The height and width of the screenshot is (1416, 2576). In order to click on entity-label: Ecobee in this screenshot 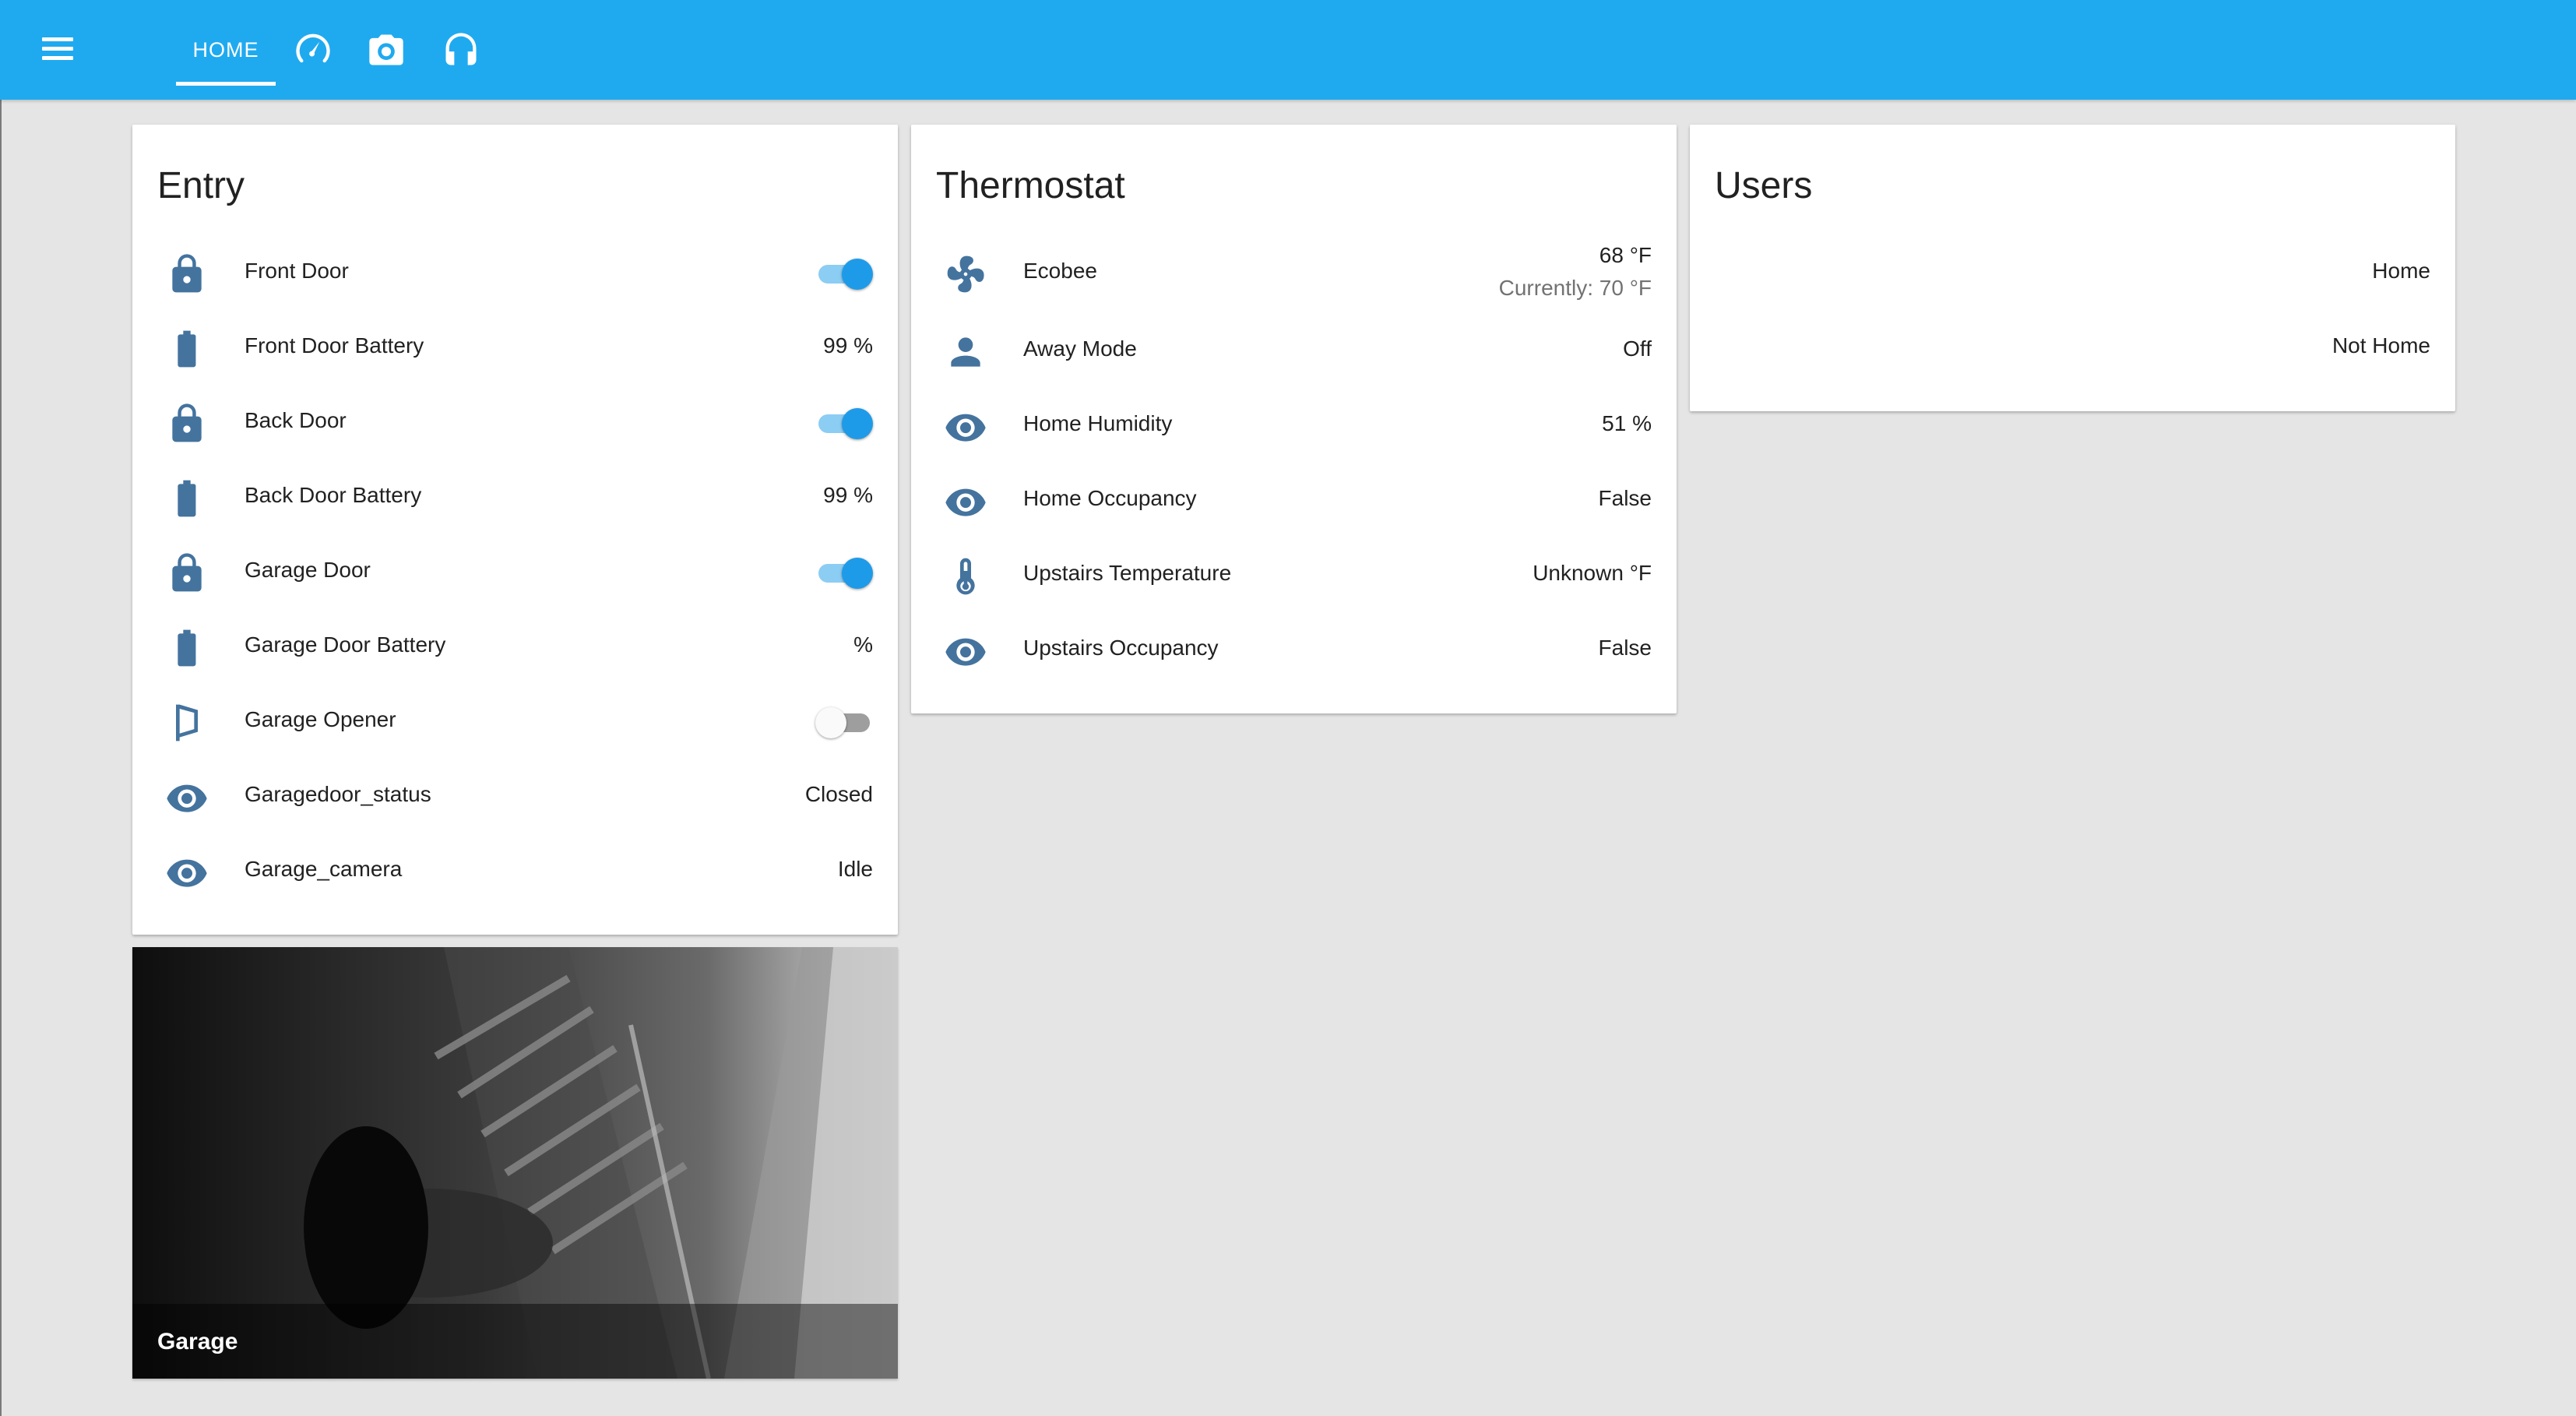, I will do `click(1060, 271)`.